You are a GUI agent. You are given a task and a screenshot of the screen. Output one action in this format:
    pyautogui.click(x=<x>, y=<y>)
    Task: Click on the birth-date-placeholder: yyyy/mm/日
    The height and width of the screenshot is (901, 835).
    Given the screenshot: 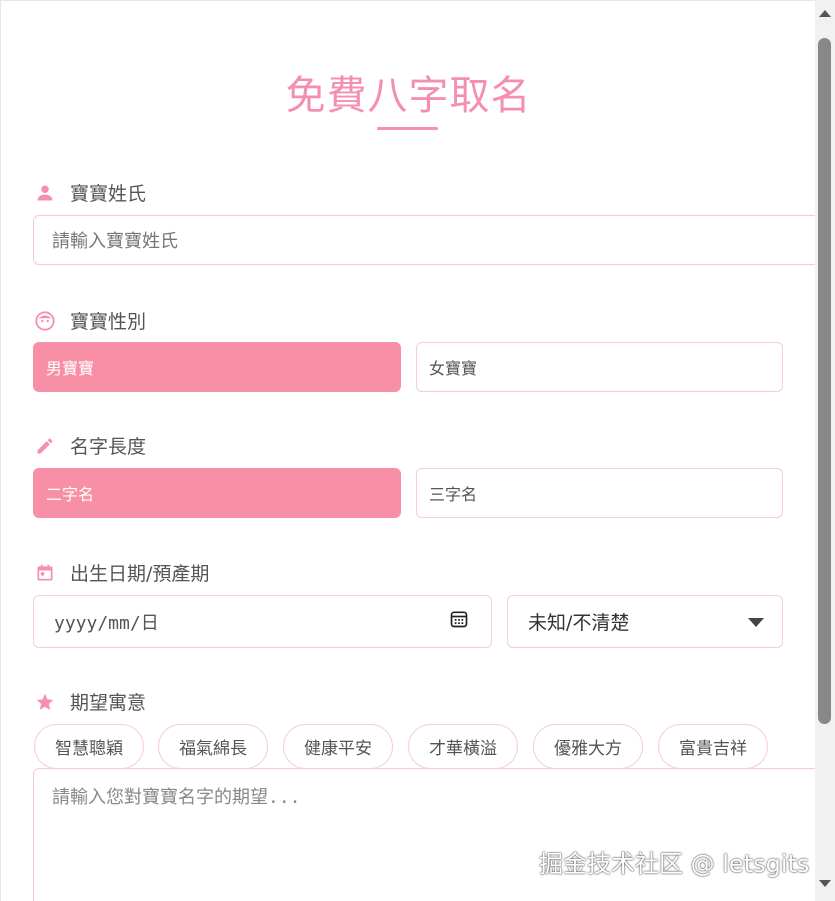 What is the action you would take?
    pyautogui.click(x=106, y=623)
    